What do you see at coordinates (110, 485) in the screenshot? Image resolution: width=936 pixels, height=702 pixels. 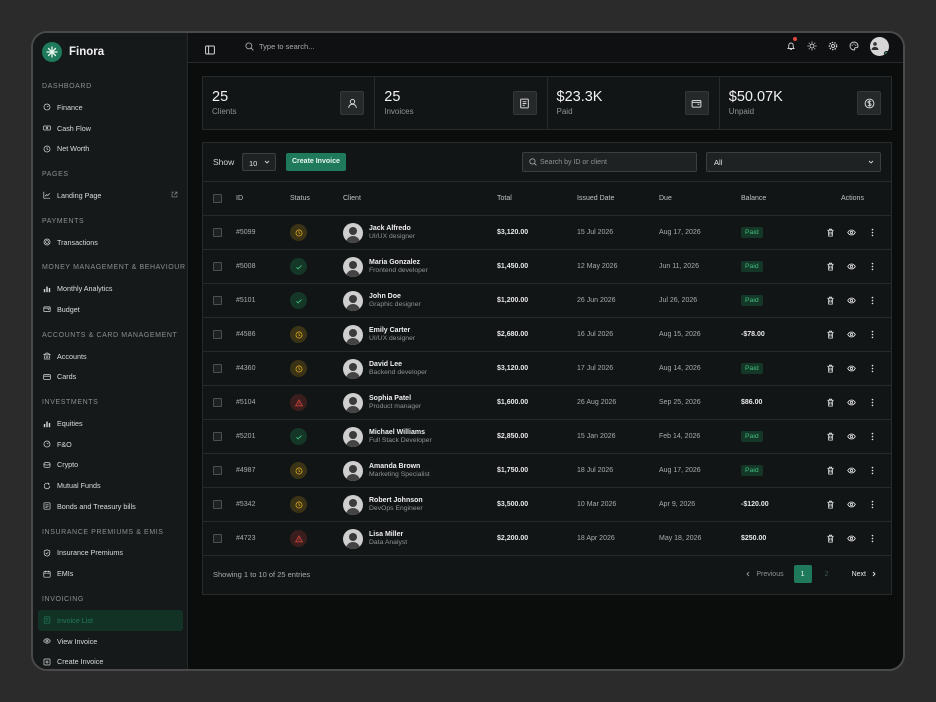 I see `sidebar-item-mutual-funds: Mutual Funds` at bounding box center [110, 485].